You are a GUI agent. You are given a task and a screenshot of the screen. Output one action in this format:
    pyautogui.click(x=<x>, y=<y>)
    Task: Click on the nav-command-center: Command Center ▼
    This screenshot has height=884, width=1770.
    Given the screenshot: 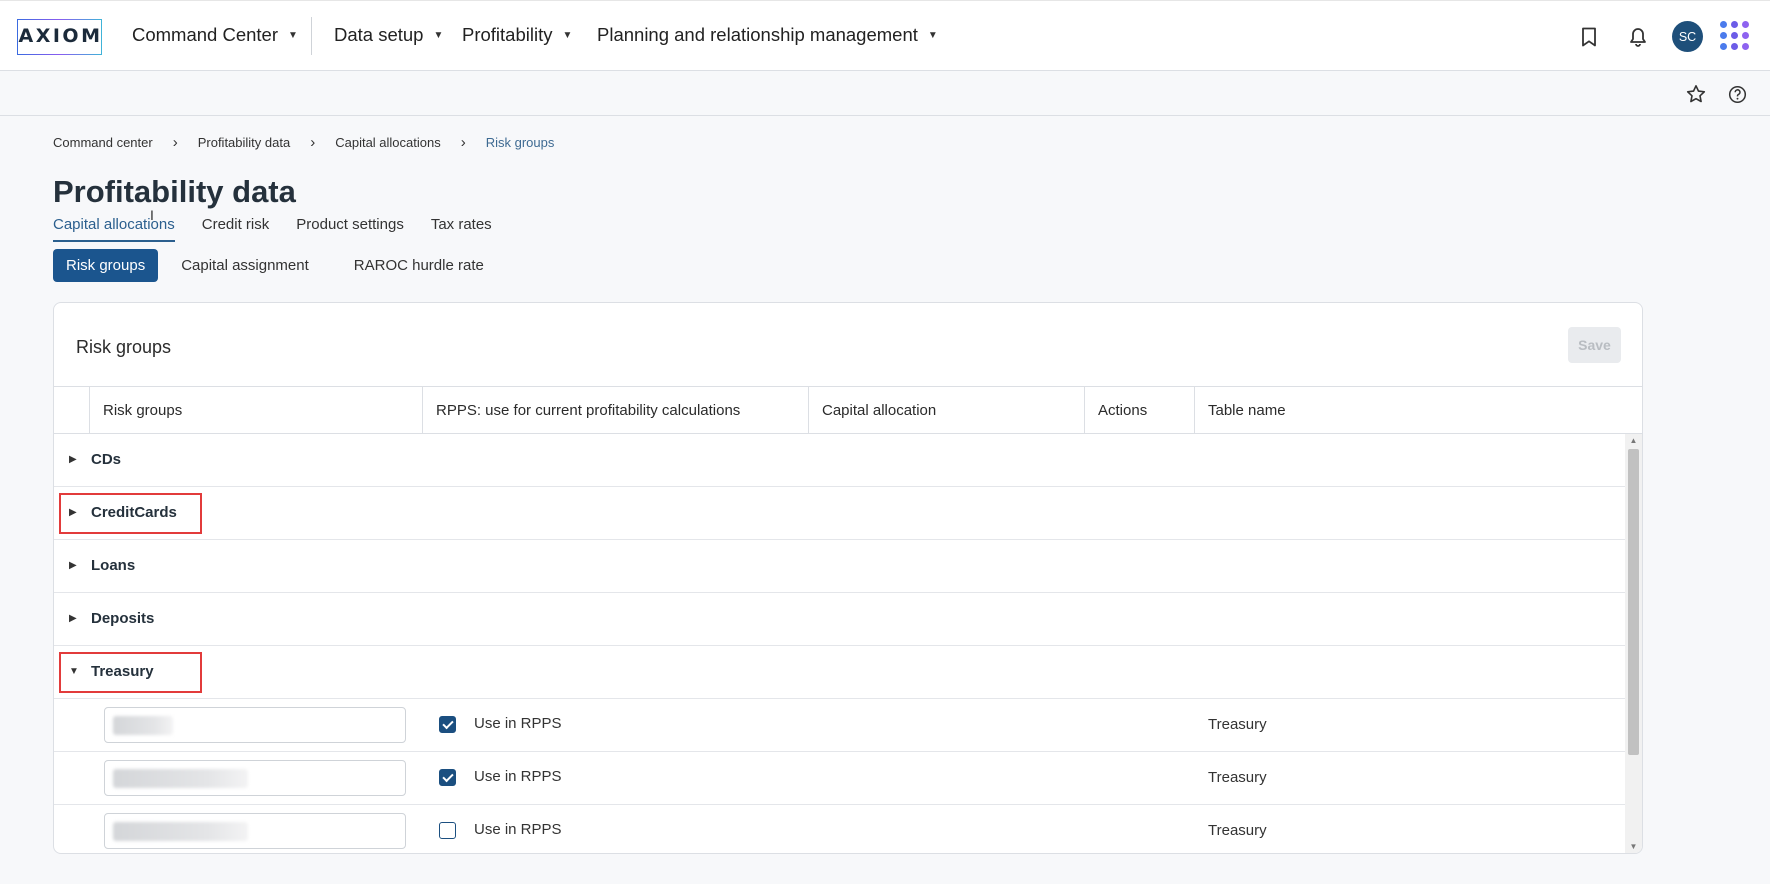 What is the action you would take?
    pyautogui.click(x=215, y=35)
    